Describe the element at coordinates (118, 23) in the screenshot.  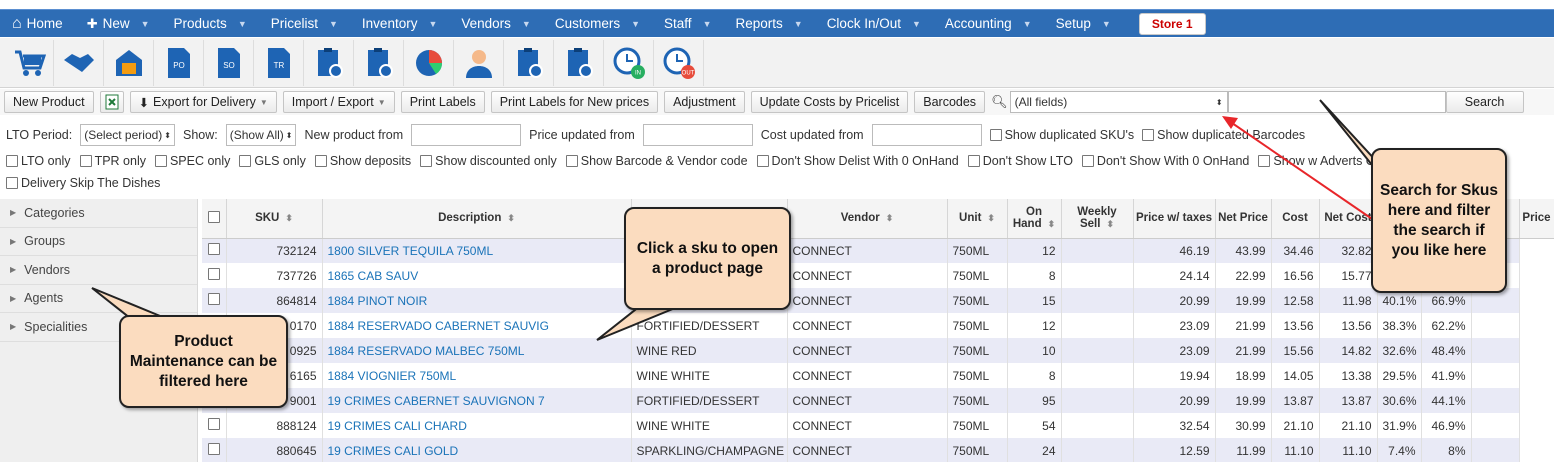
I see `nav-new: ✚ New ▼` at that location.